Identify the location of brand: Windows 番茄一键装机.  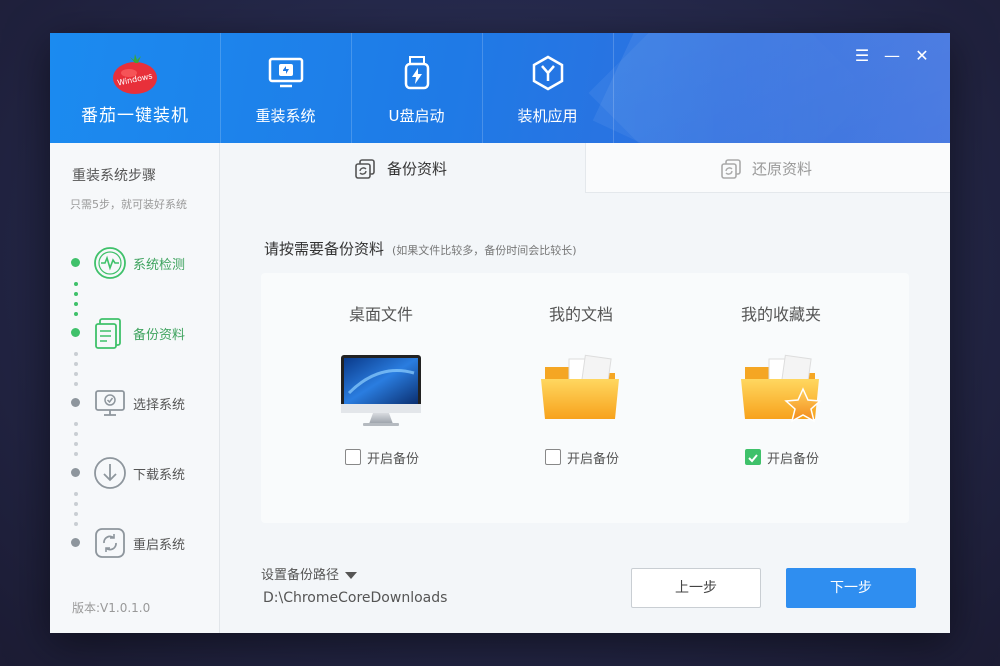
(135, 88).